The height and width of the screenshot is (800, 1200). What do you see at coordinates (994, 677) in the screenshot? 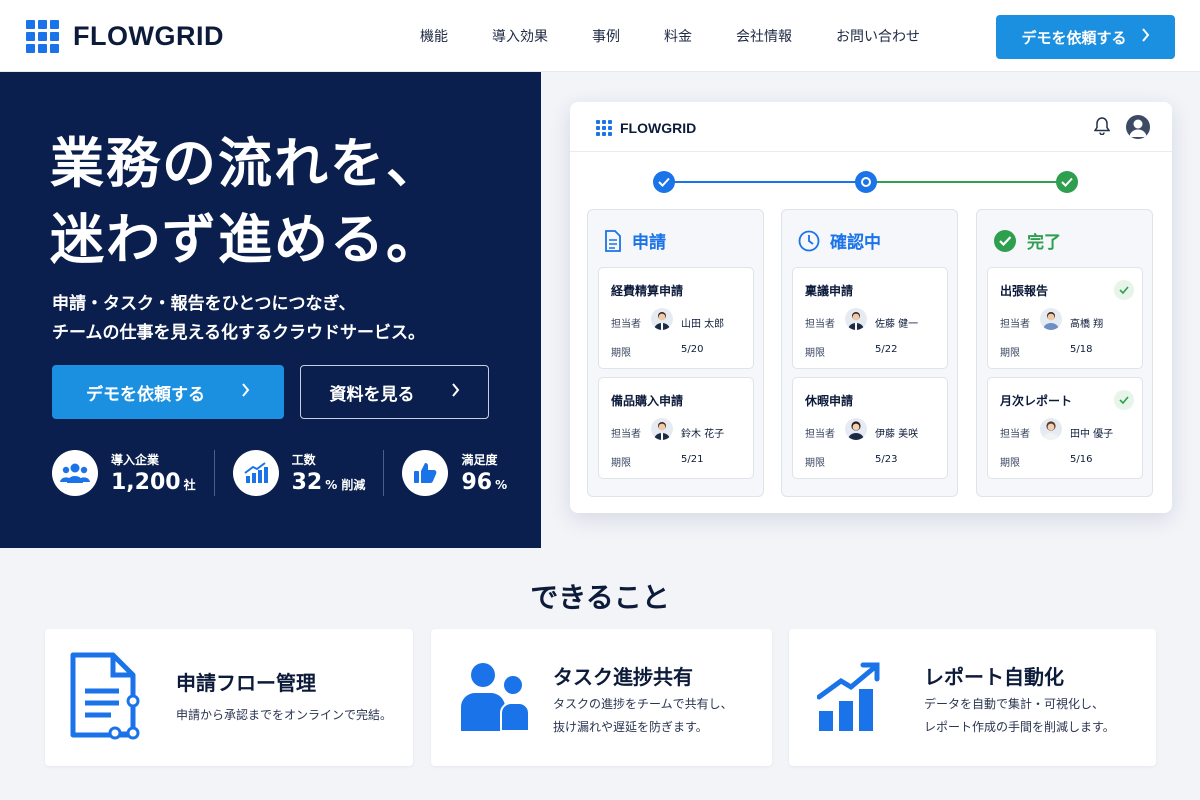
I see `feature-title: レポート自動化` at bounding box center [994, 677].